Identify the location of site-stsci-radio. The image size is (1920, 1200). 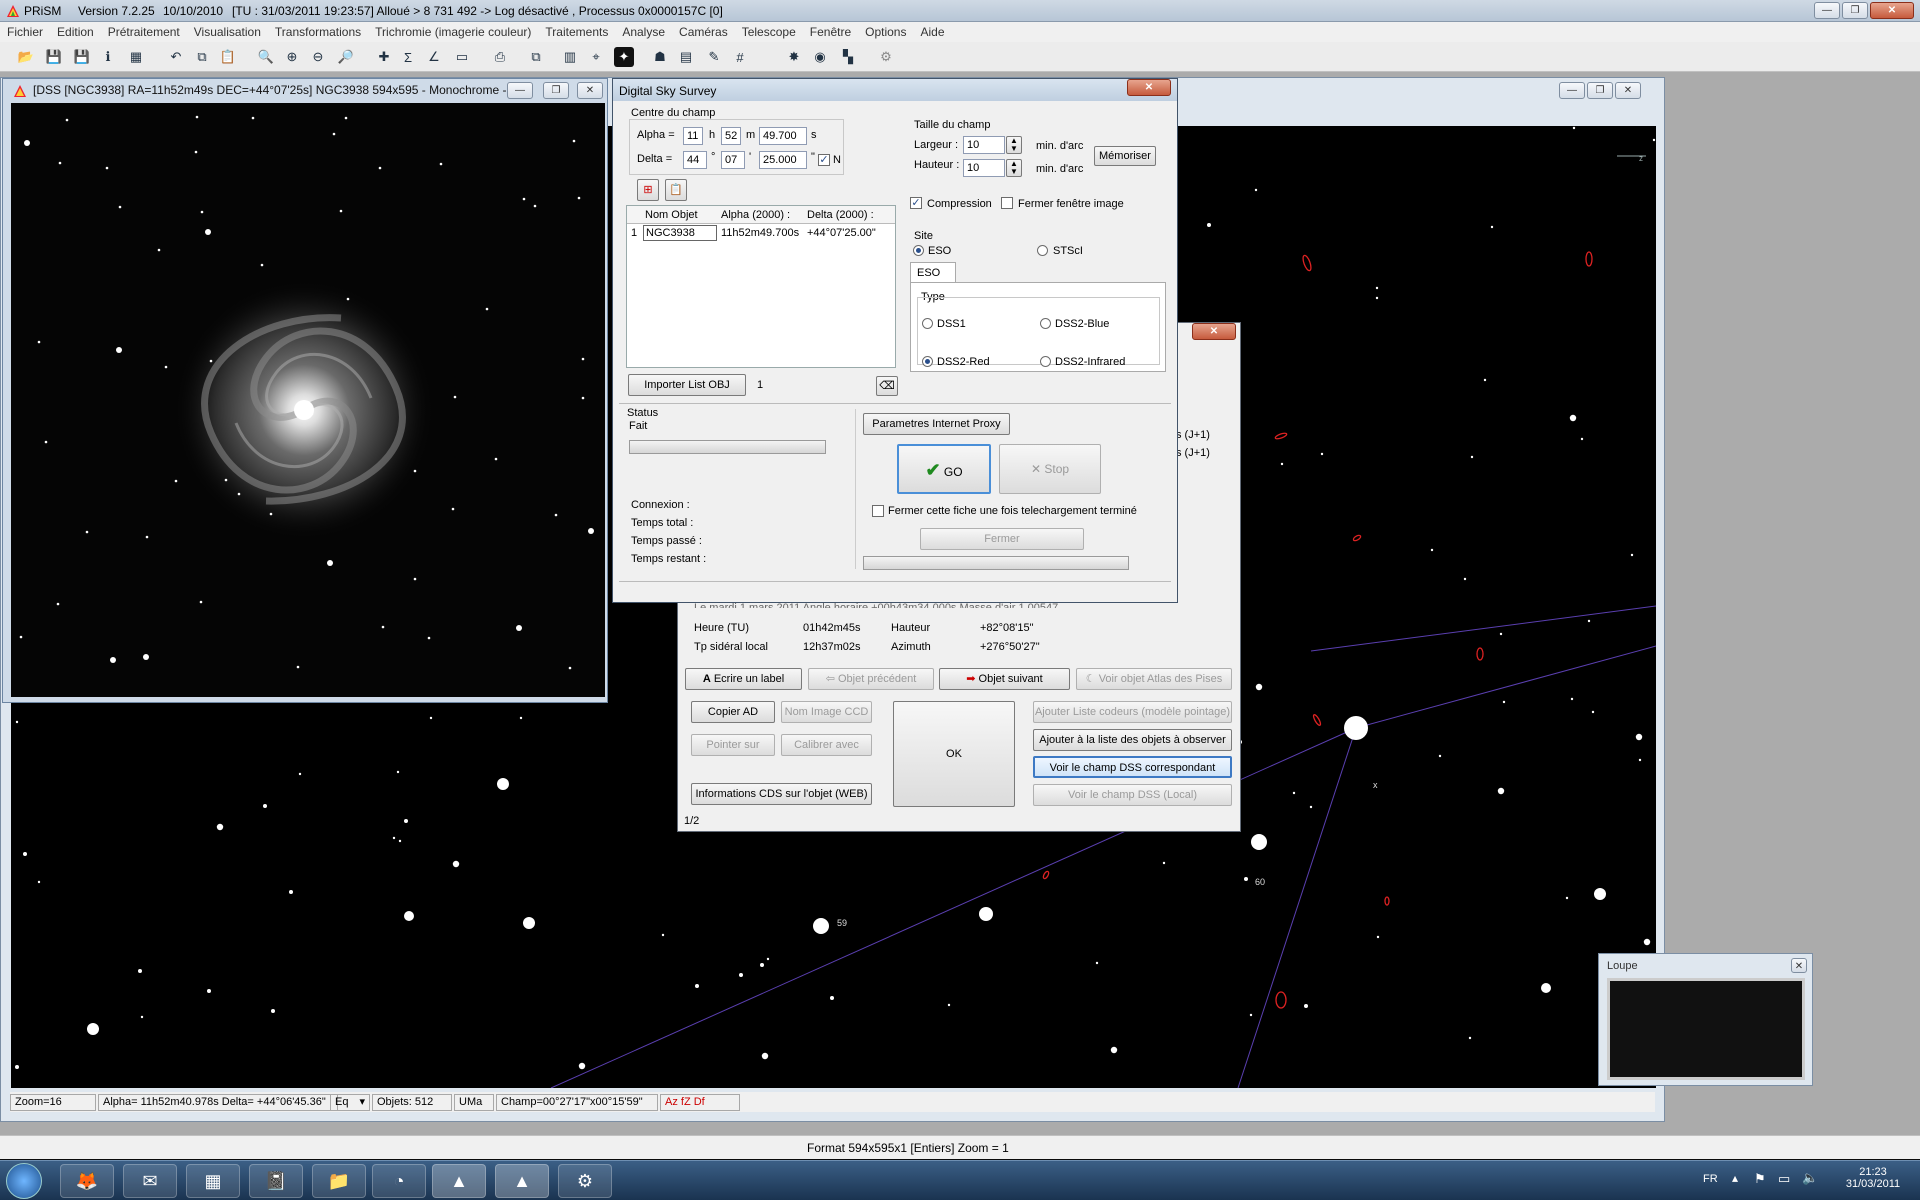
(1042, 250).